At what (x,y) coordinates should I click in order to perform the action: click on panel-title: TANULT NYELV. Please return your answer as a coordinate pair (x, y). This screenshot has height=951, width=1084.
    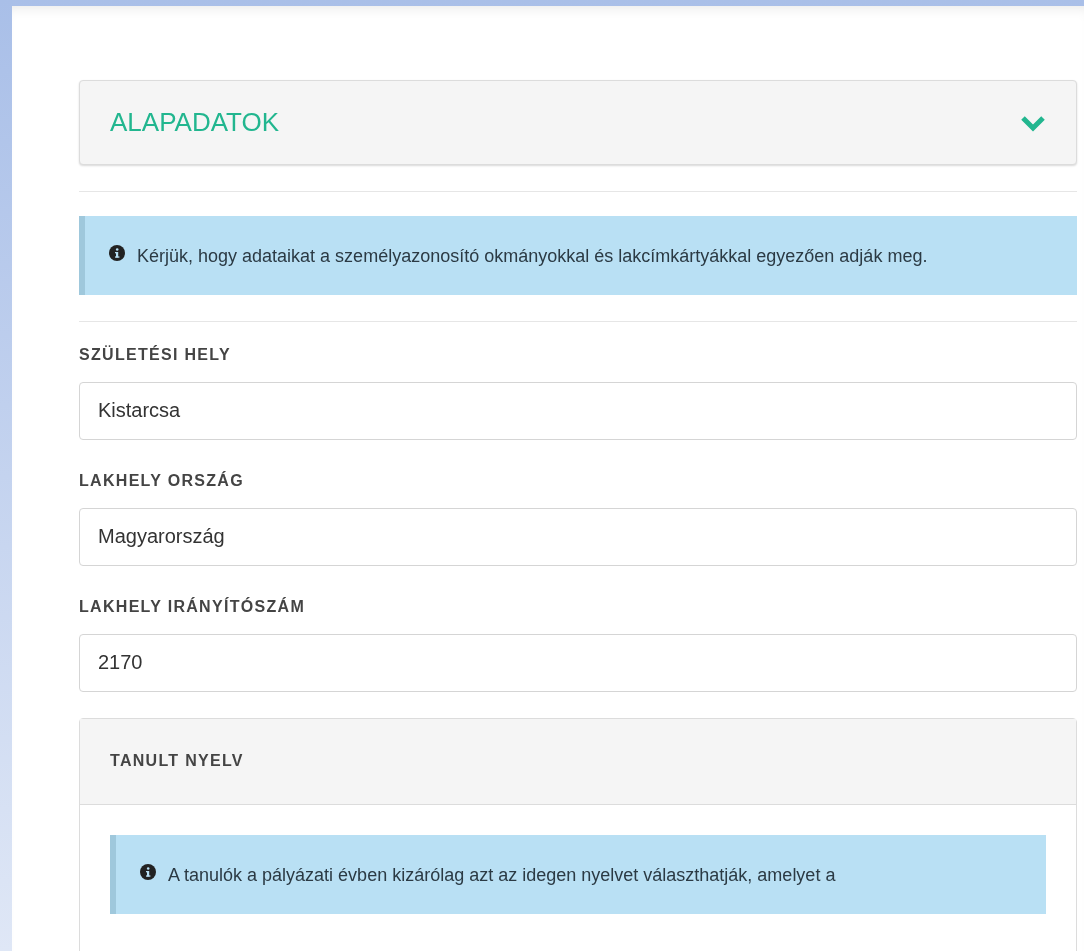
    Looking at the image, I should click on (177, 761).